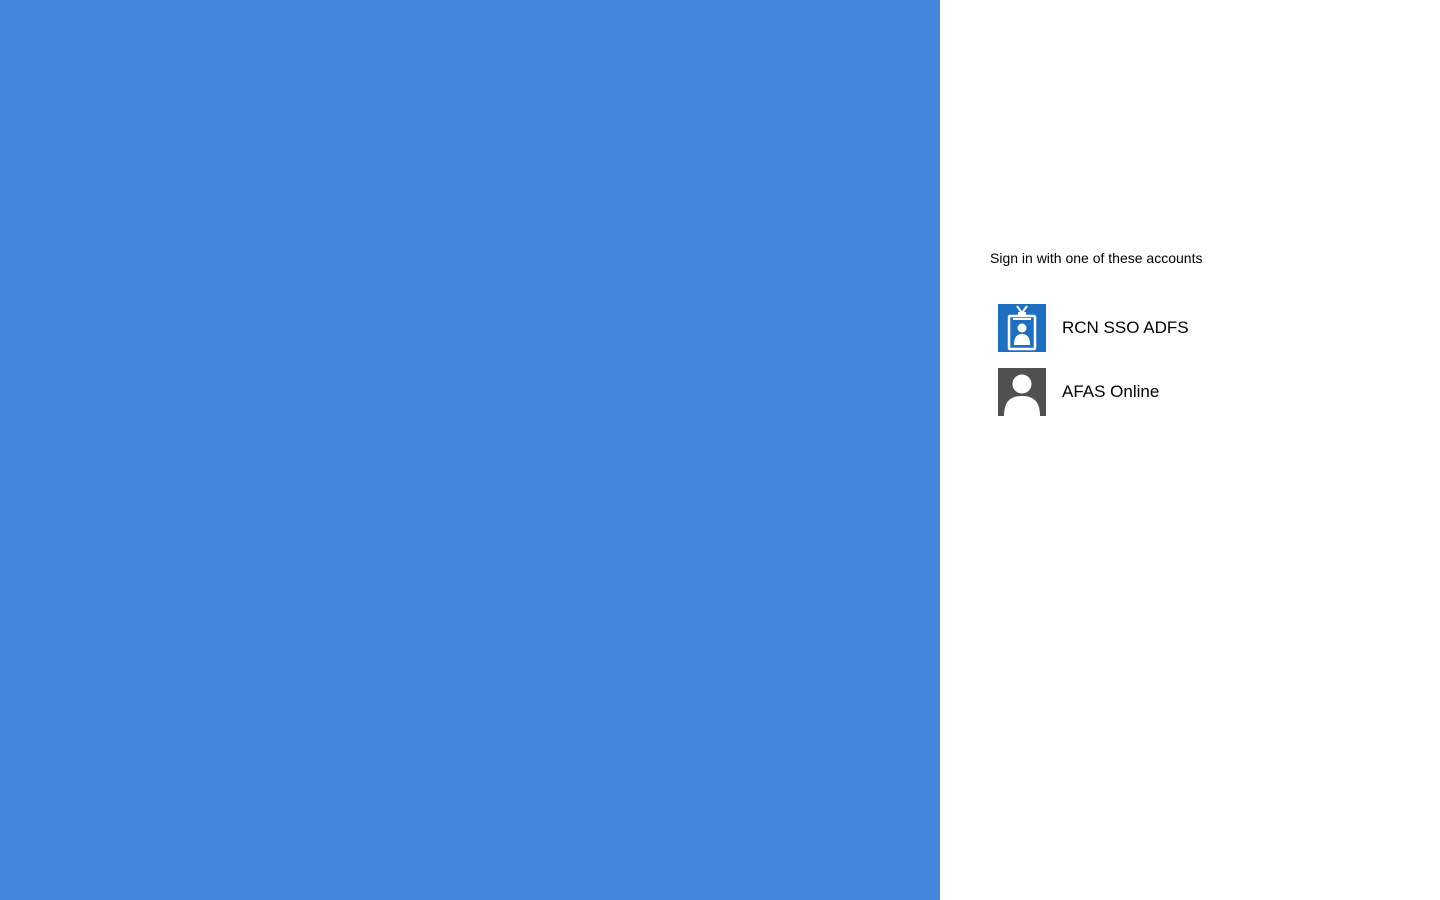 The image size is (1440, 900). What do you see at coordinates (1096, 258) in the screenshot?
I see `account-selection-prompt: Sign in with one of these accounts` at bounding box center [1096, 258].